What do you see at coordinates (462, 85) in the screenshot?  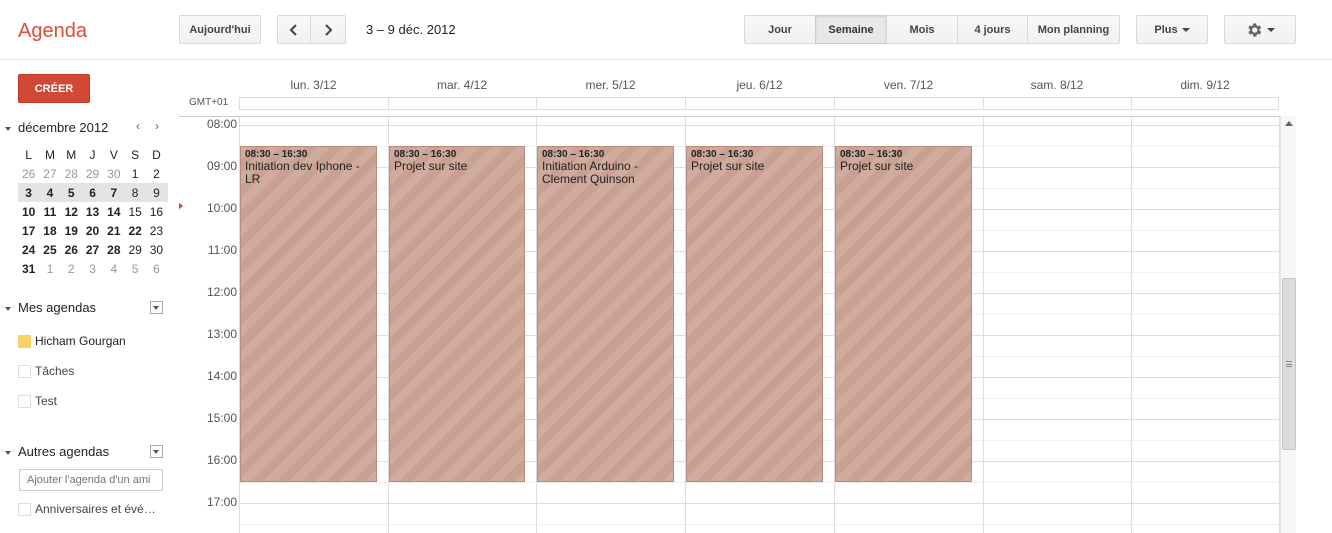 I see `day-header: mar. 4/12` at bounding box center [462, 85].